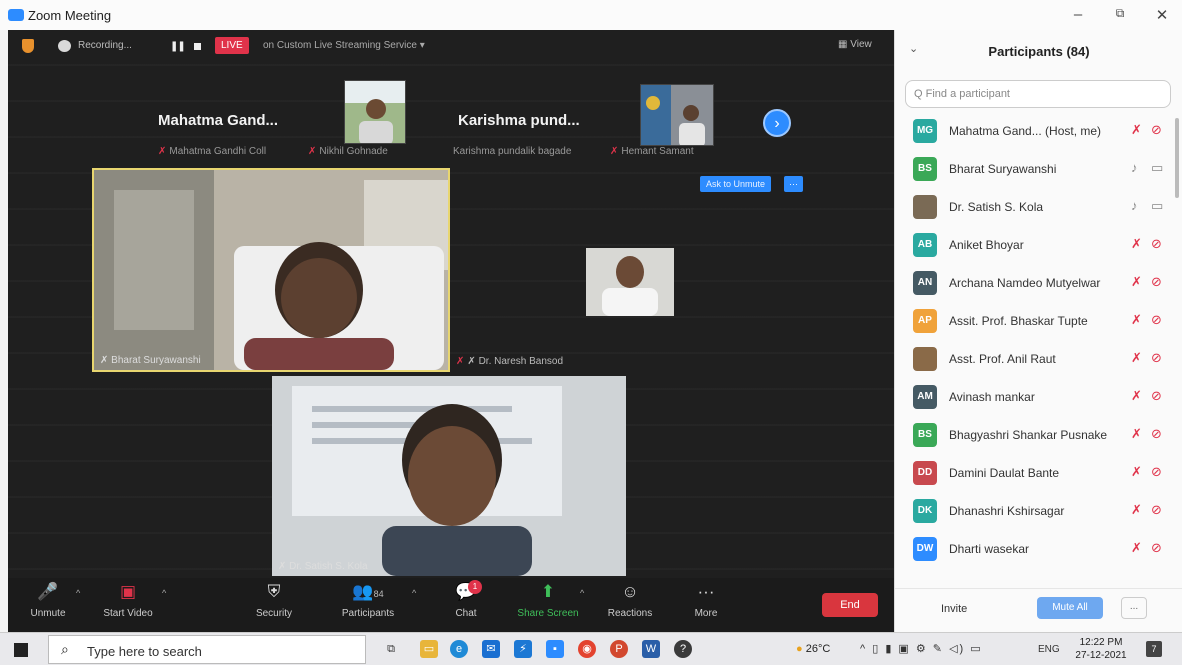 The width and height of the screenshot is (1182, 665). Describe the element at coordinates (1070, 608) in the screenshot. I see `mute-all-button: Mute All` at that location.